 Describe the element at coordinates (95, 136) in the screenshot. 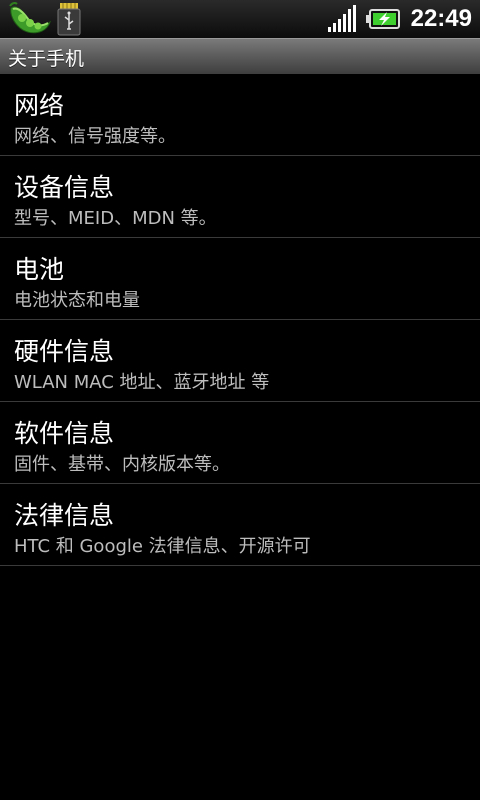

I see `list-item-summary: 网络、信号强度等。` at that location.